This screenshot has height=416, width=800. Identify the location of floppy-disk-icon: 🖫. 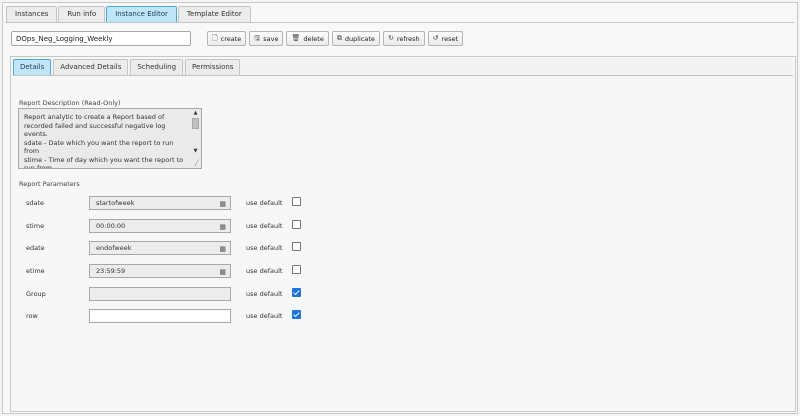
(257, 38).